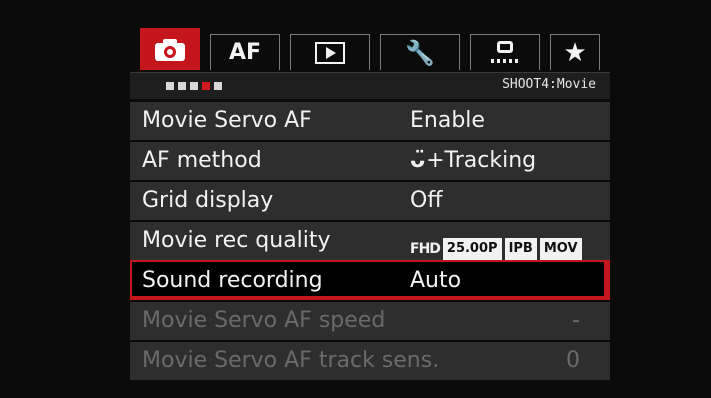 This screenshot has width=711, height=398. Describe the element at coordinates (520, 249) in the screenshot. I see `compression-badge: IPB` at that location.